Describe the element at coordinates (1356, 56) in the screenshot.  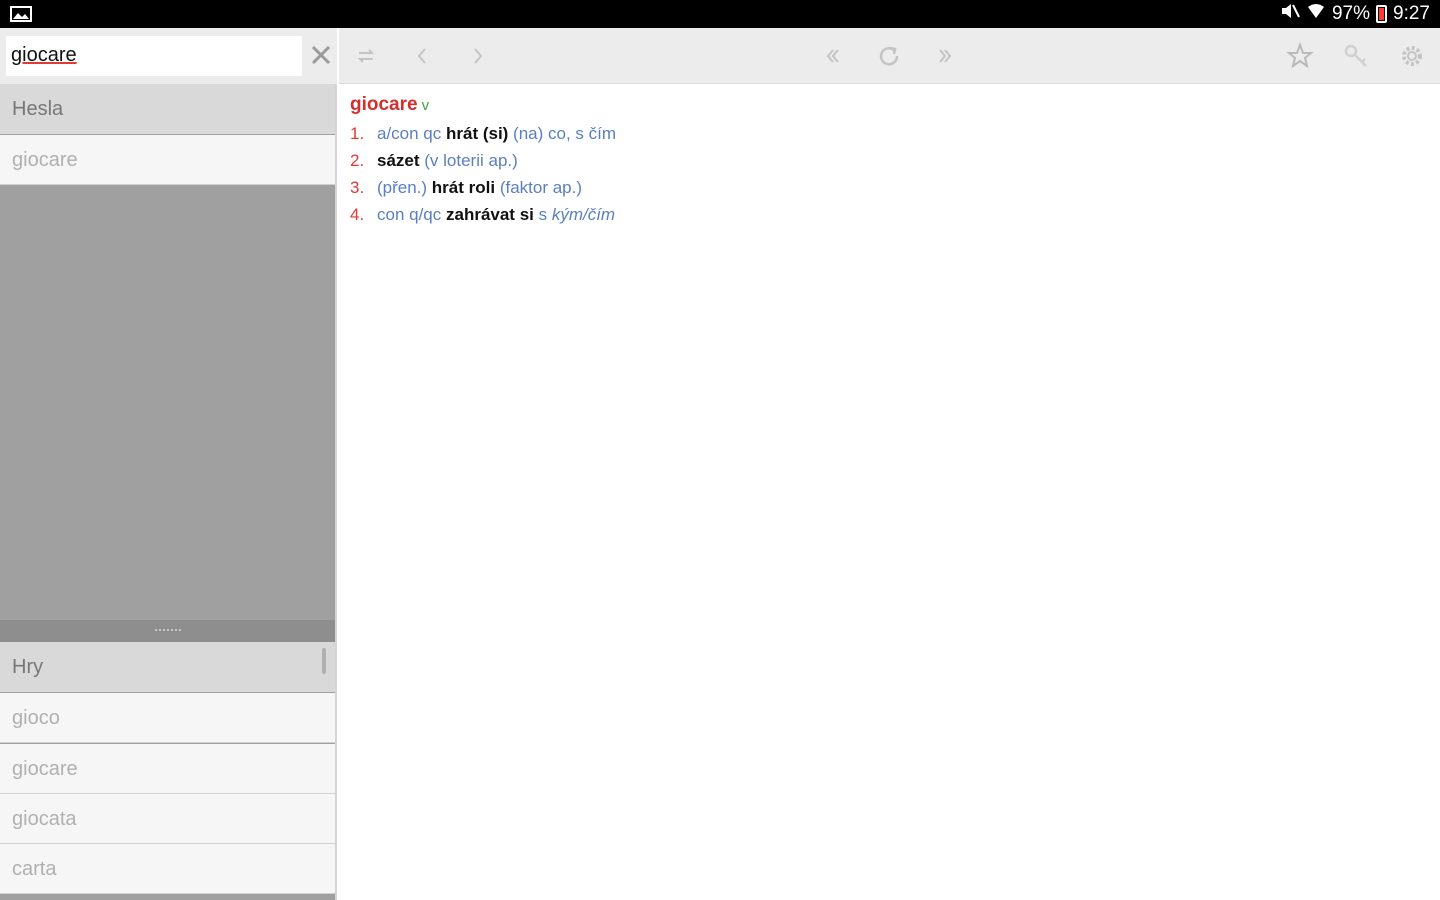
I see `key-icon` at that location.